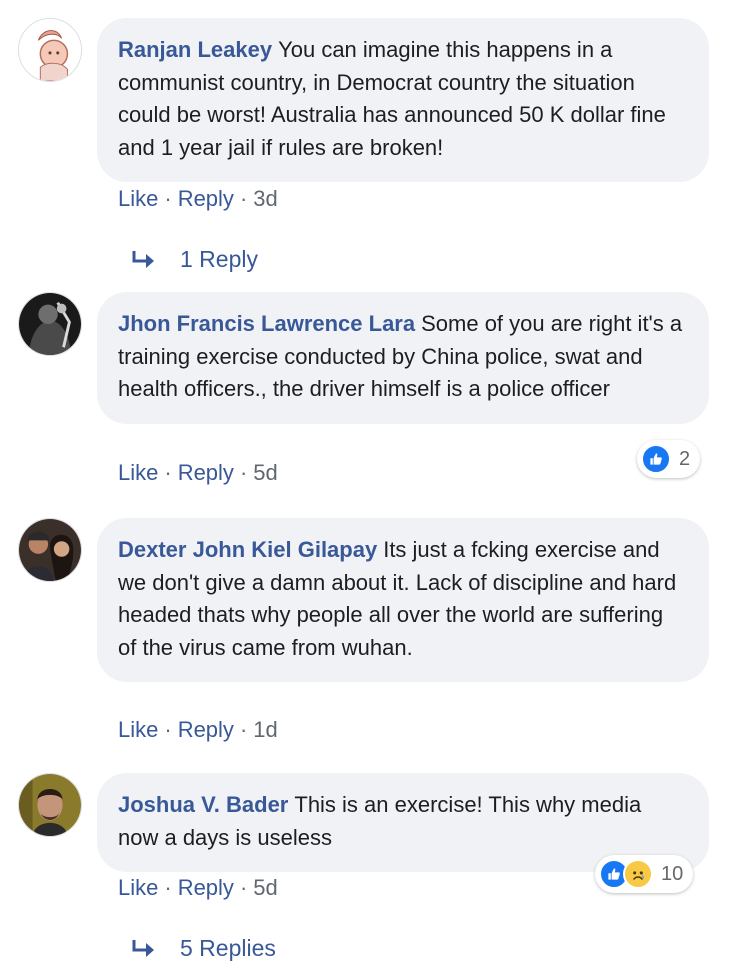 This screenshot has height=973, width=750. I want to click on reaction-summary: 2, so click(669, 459).